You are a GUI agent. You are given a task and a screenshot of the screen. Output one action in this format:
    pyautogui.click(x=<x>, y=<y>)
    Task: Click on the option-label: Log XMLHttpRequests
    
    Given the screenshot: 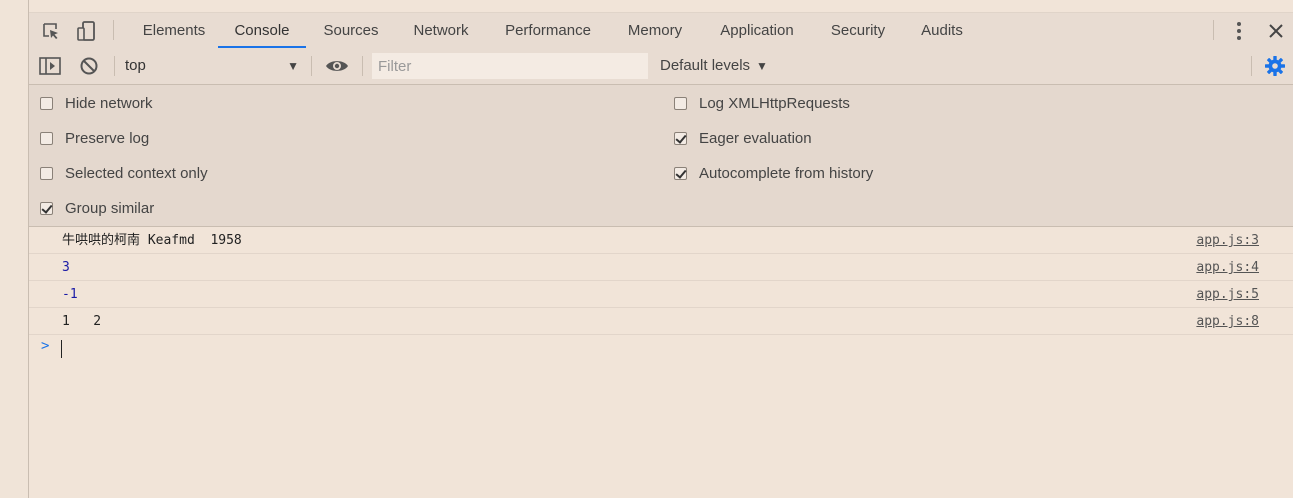 What is the action you would take?
    pyautogui.click(x=774, y=103)
    